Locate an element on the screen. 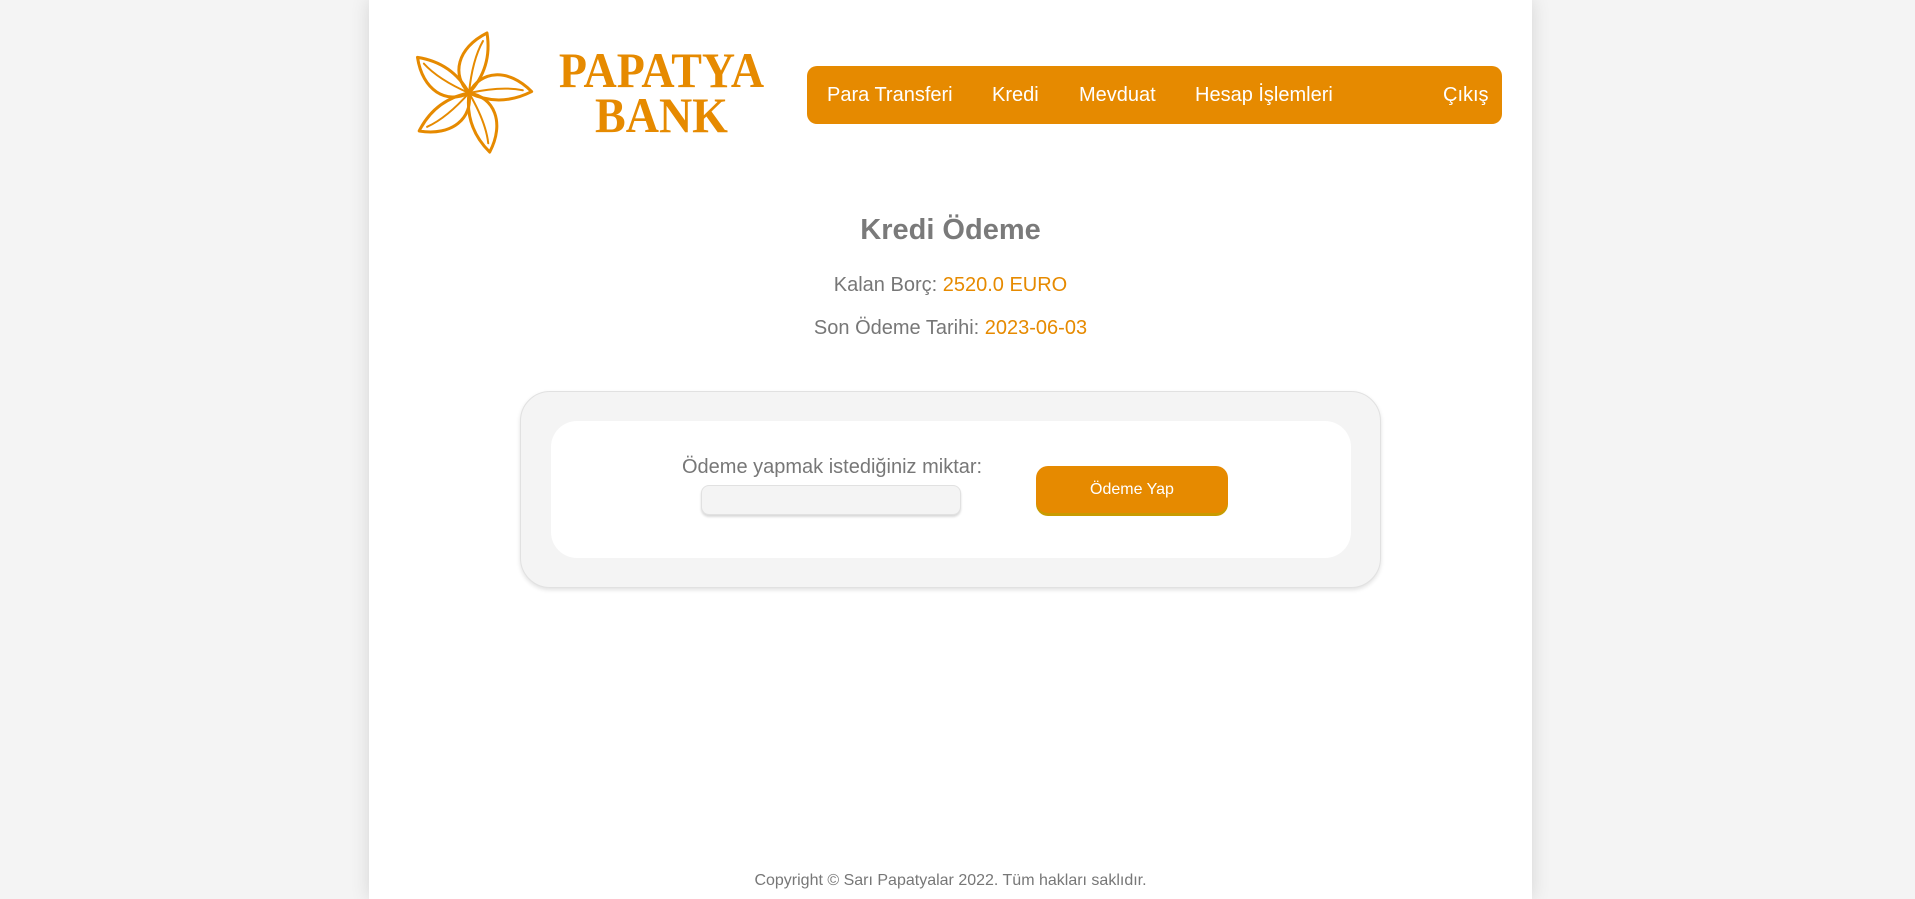  brand-logo: PAPATYA BANK is located at coordinates (589, 93).